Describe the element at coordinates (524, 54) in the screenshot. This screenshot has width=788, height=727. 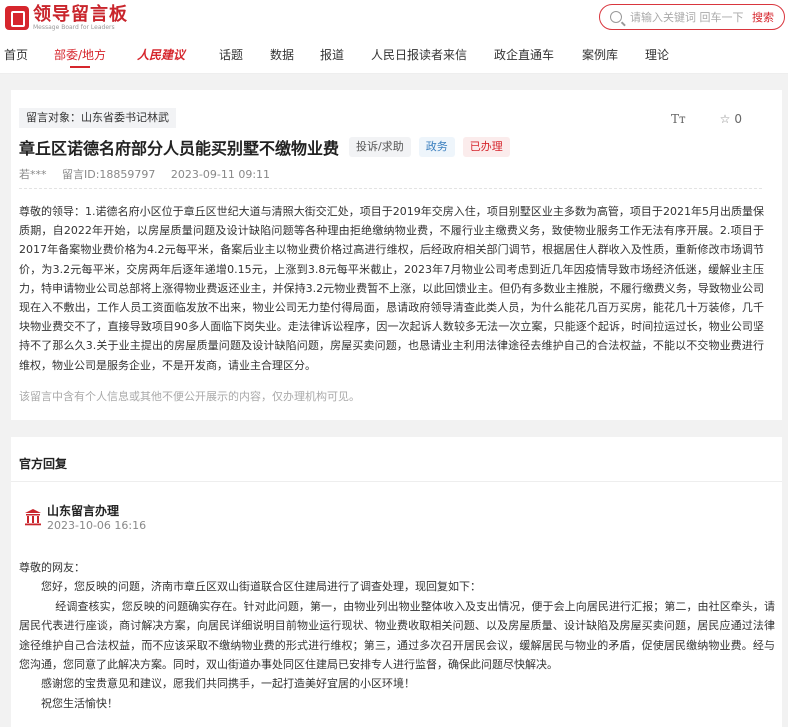
I see `nav-gov-enterprise: 政企直通车` at that location.